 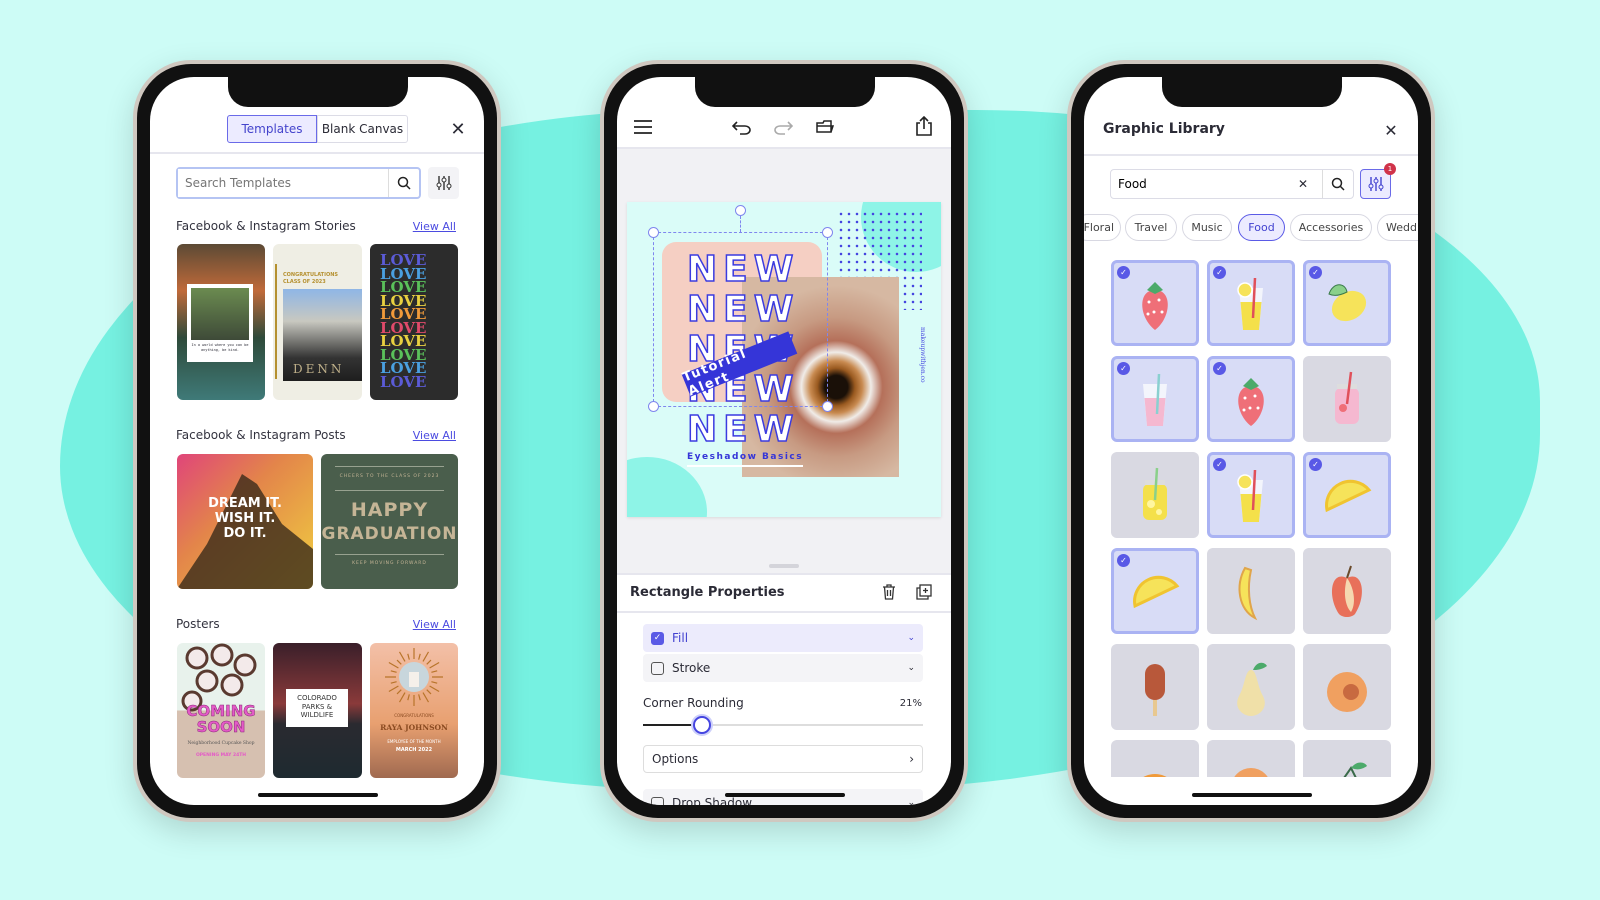 What do you see at coordinates (657, 668) in the screenshot?
I see `stroke-checkbox` at bounding box center [657, 668].